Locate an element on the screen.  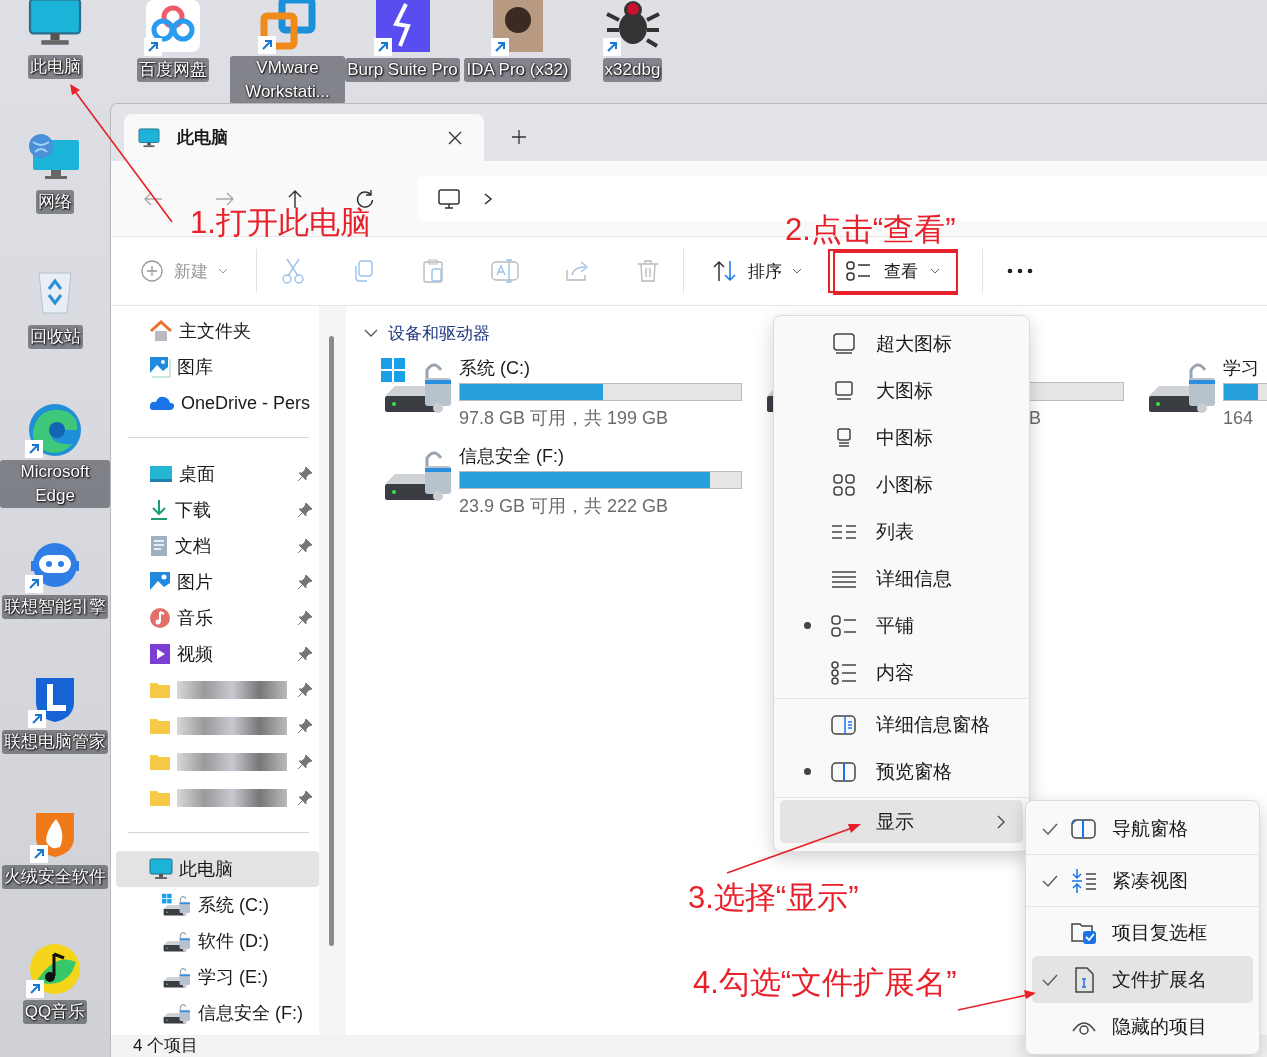
folder-icon is located at coordinates (160, 690).